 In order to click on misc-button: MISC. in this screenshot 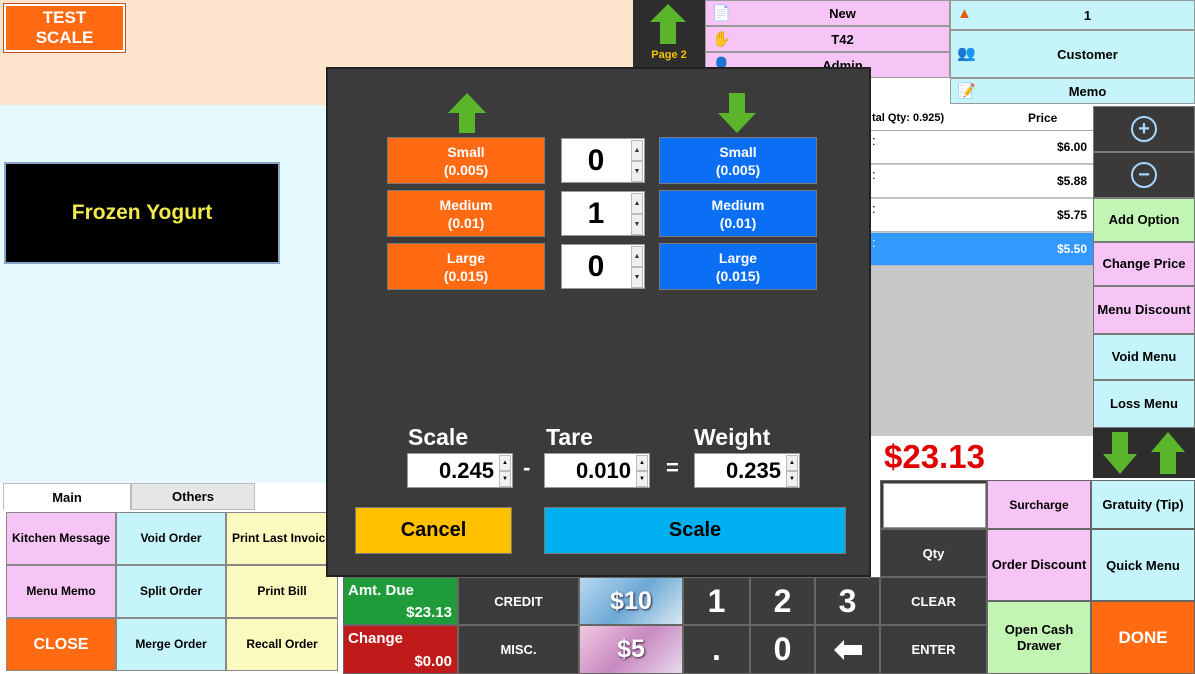, I will do `click(518, 649)`.